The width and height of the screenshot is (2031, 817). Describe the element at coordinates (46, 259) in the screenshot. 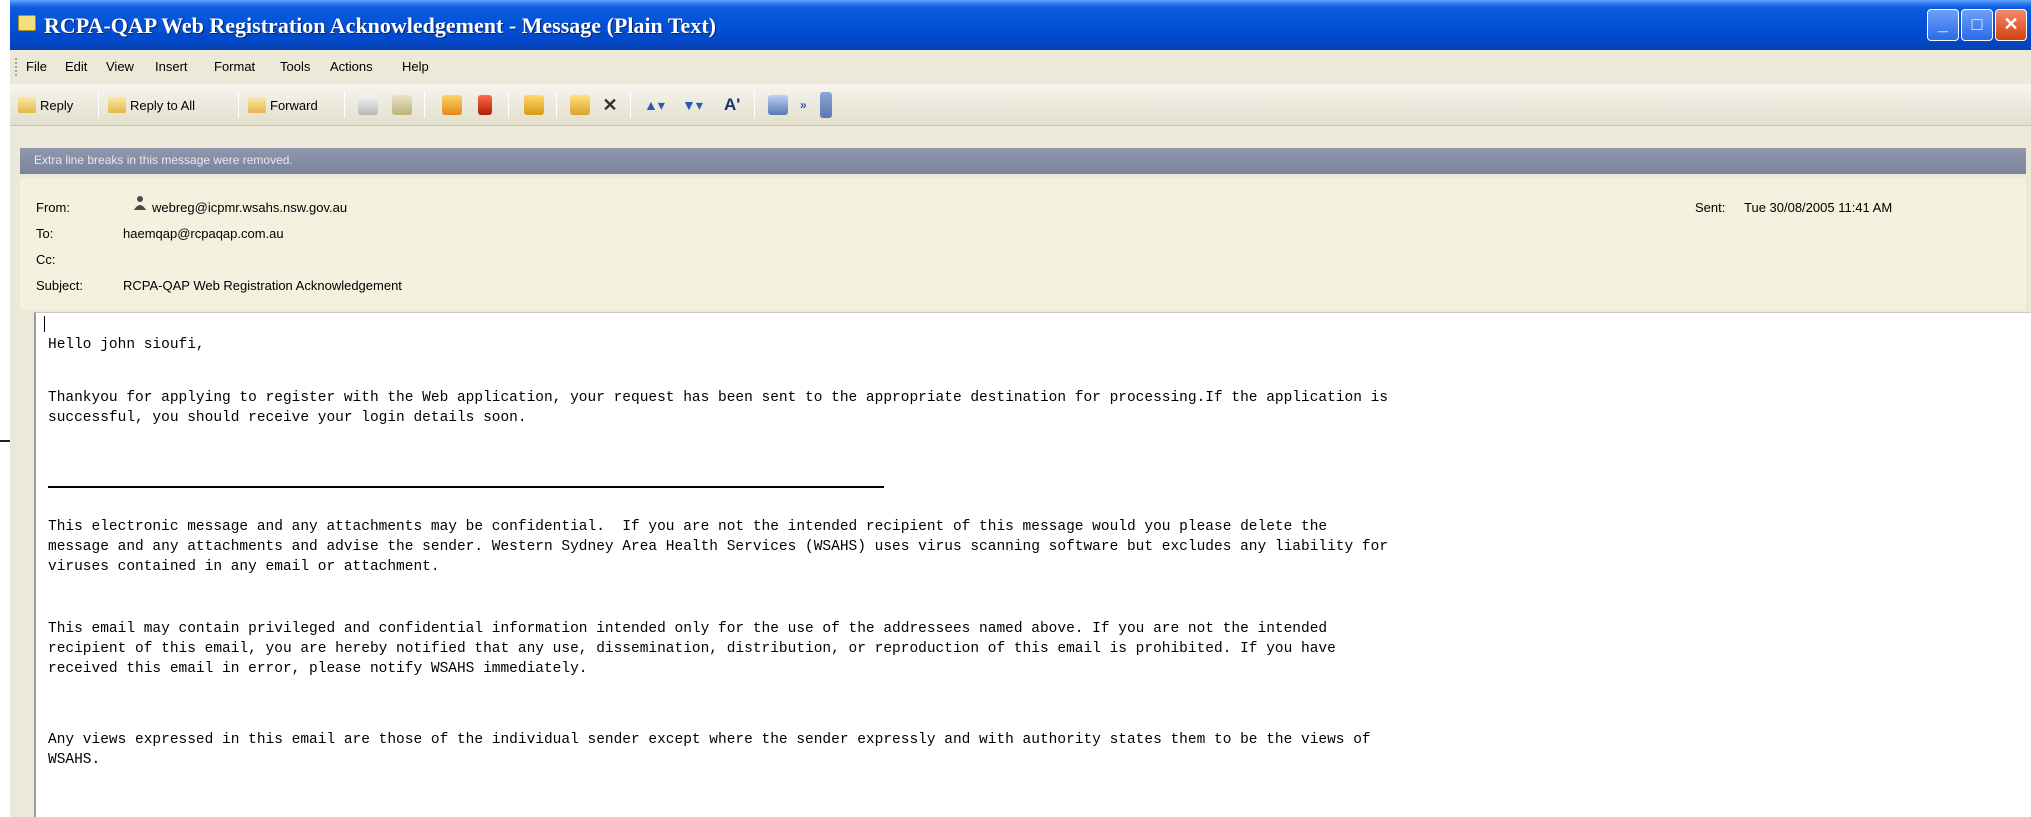

I see `cc-label: Cc:` at that location.